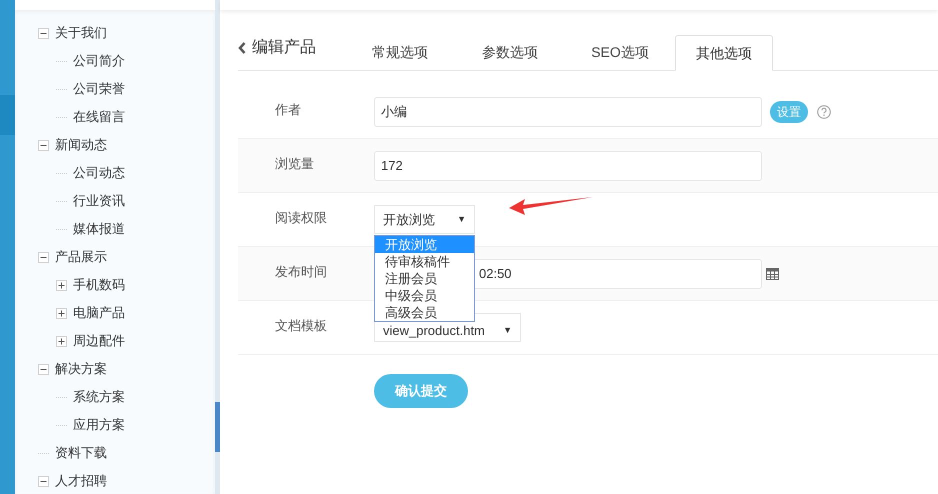 This screenshot has height=494, width=938. I want to click on field-label: 阅读权限, so click(301, 218).